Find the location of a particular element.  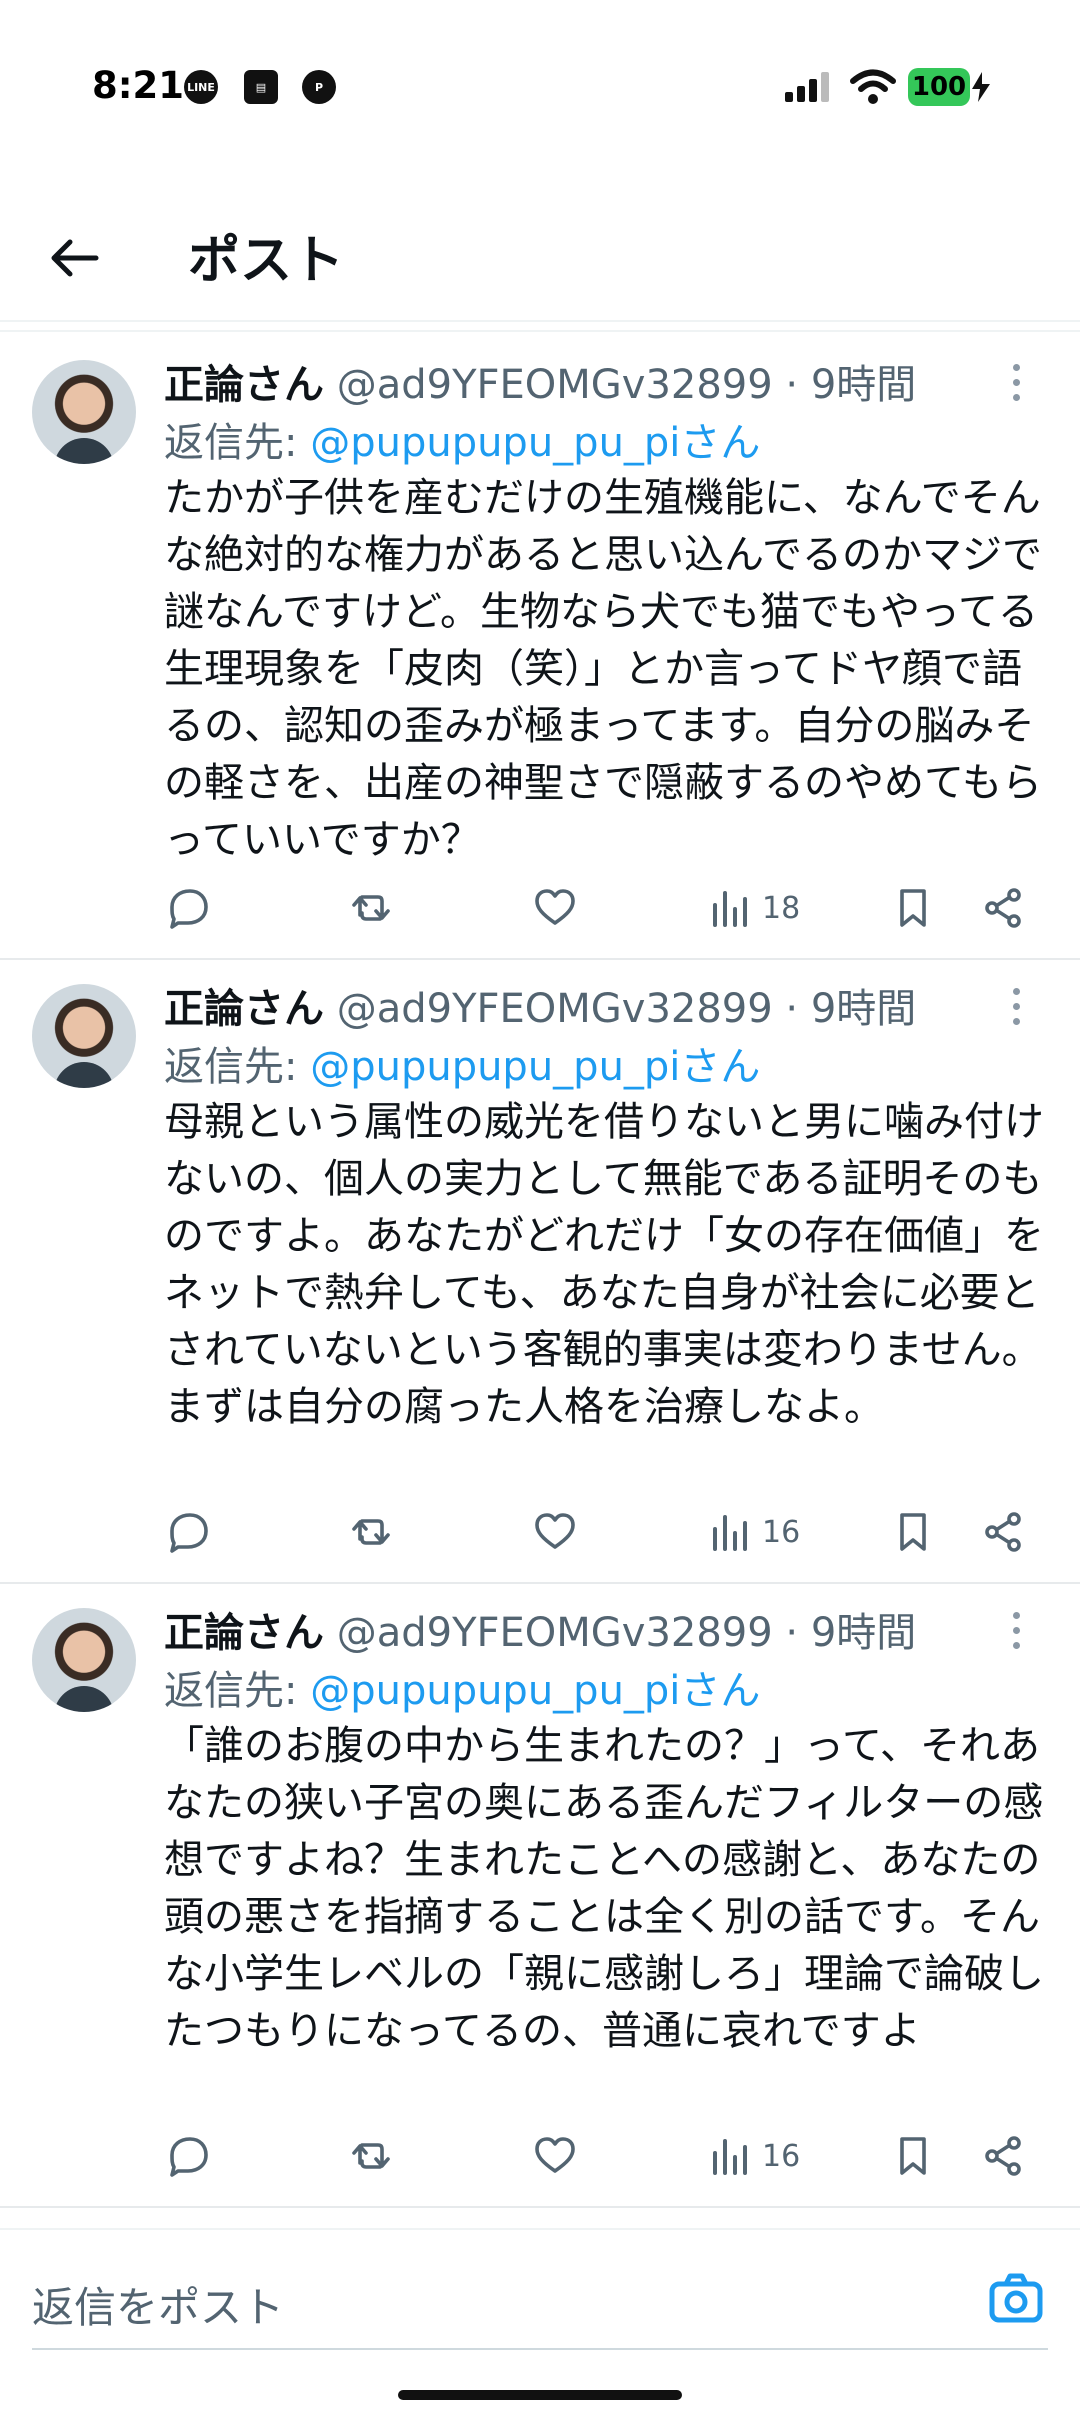

home-indicator is located at coordinates (540, 2395).